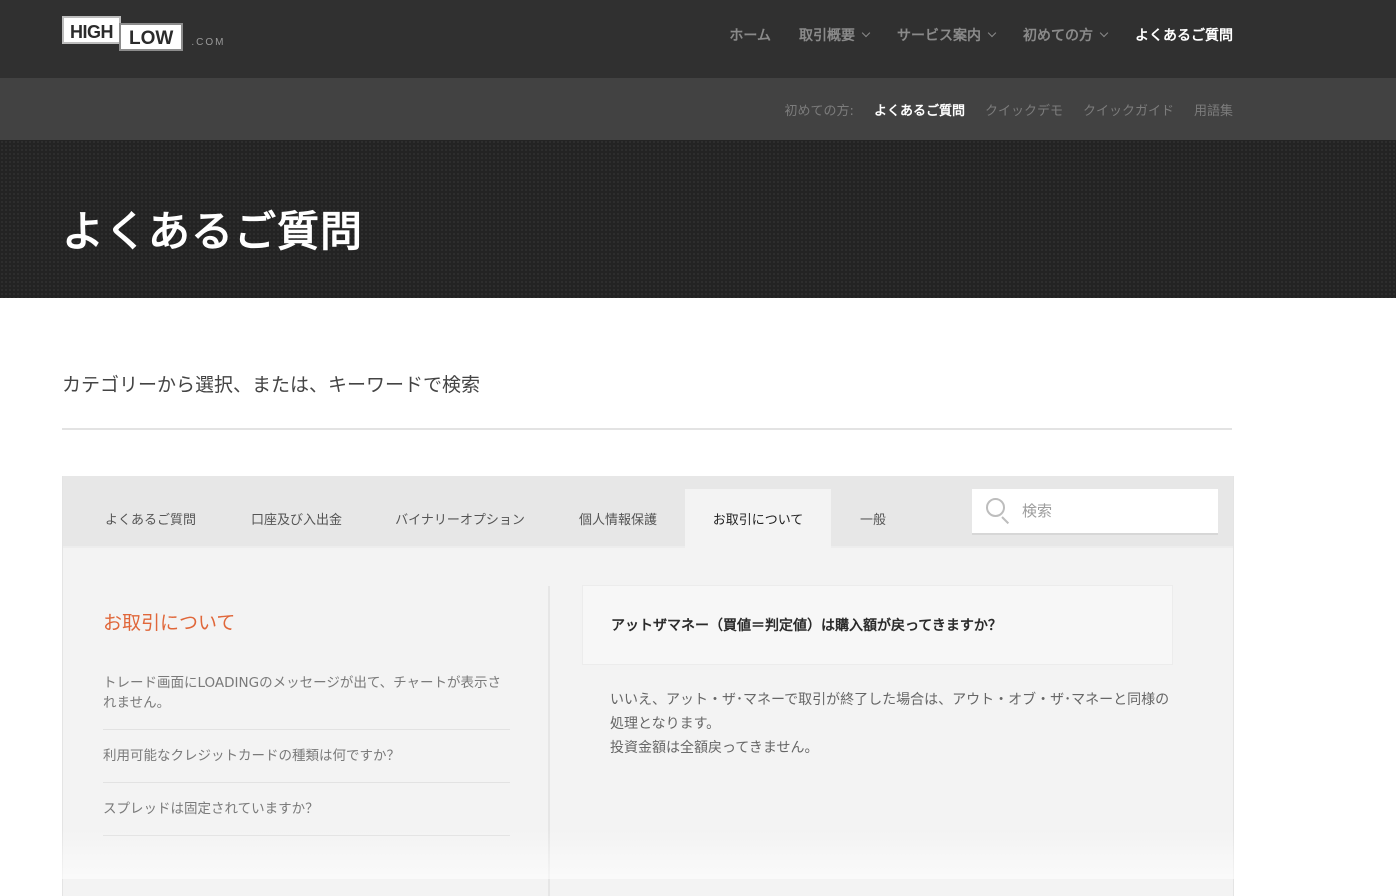 The width and height of the screenshot is (1396, 896). What do you see at coordinates (939, 36) in the screenshot?
I see `nav-item-label: サービス案内` at bounding box center [939, 36].